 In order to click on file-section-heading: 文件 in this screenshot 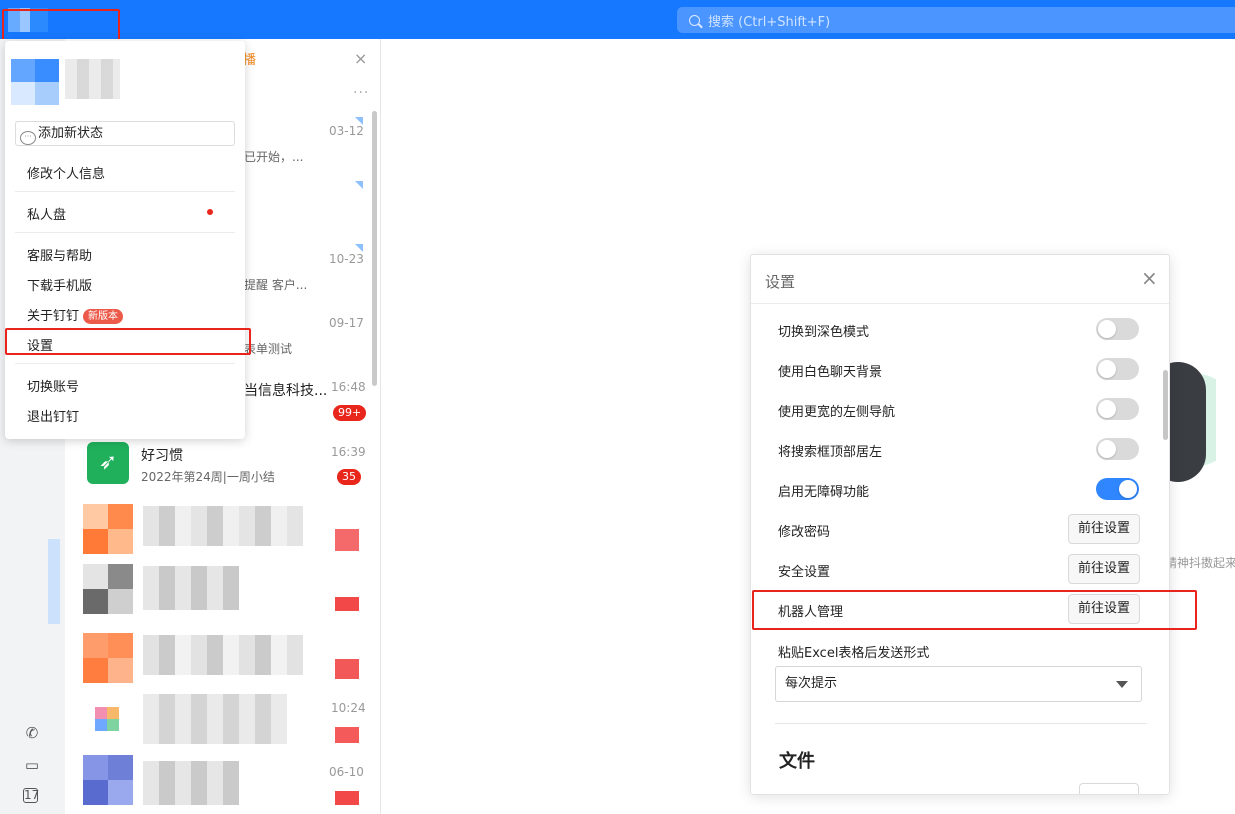, I will do `click(797, 761)`.